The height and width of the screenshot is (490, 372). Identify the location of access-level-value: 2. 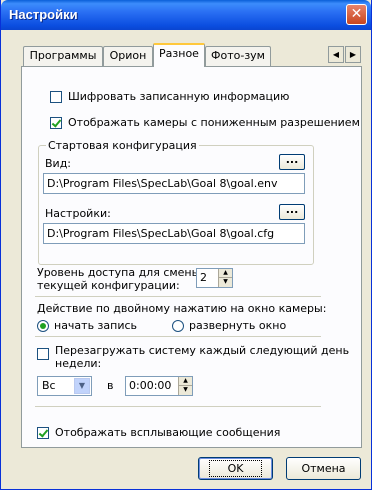
(203, 277).